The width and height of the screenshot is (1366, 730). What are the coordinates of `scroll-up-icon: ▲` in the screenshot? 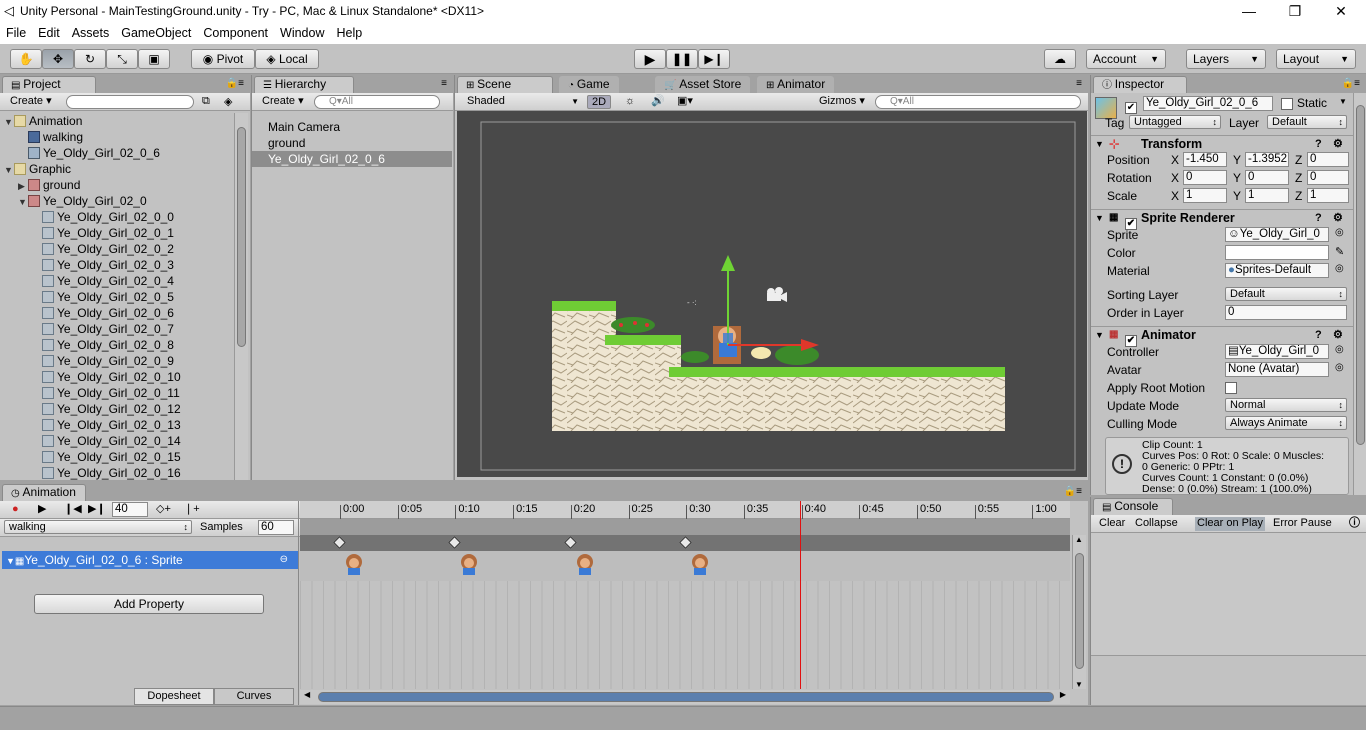 It's located at (1079, 539).